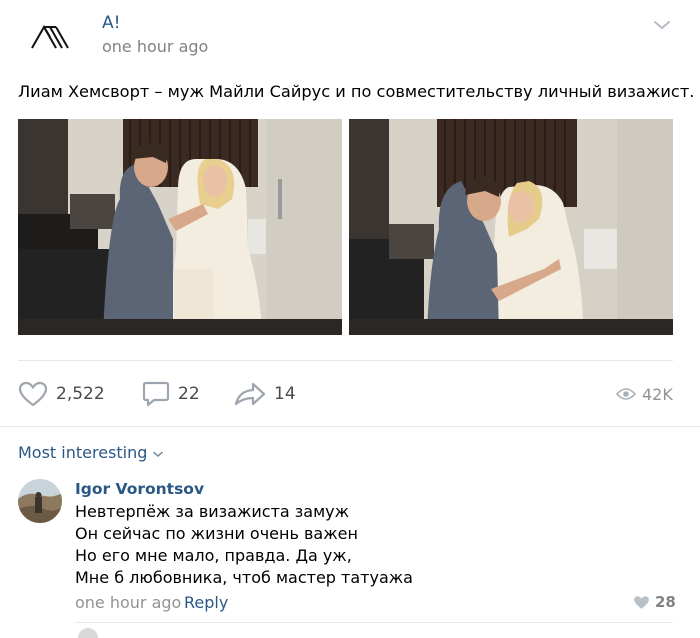 This screenshot has width=700, height=638. Describe the element at coordinates (654, 602) in the screenshot. I see `comment-like-button: 28` at that location.